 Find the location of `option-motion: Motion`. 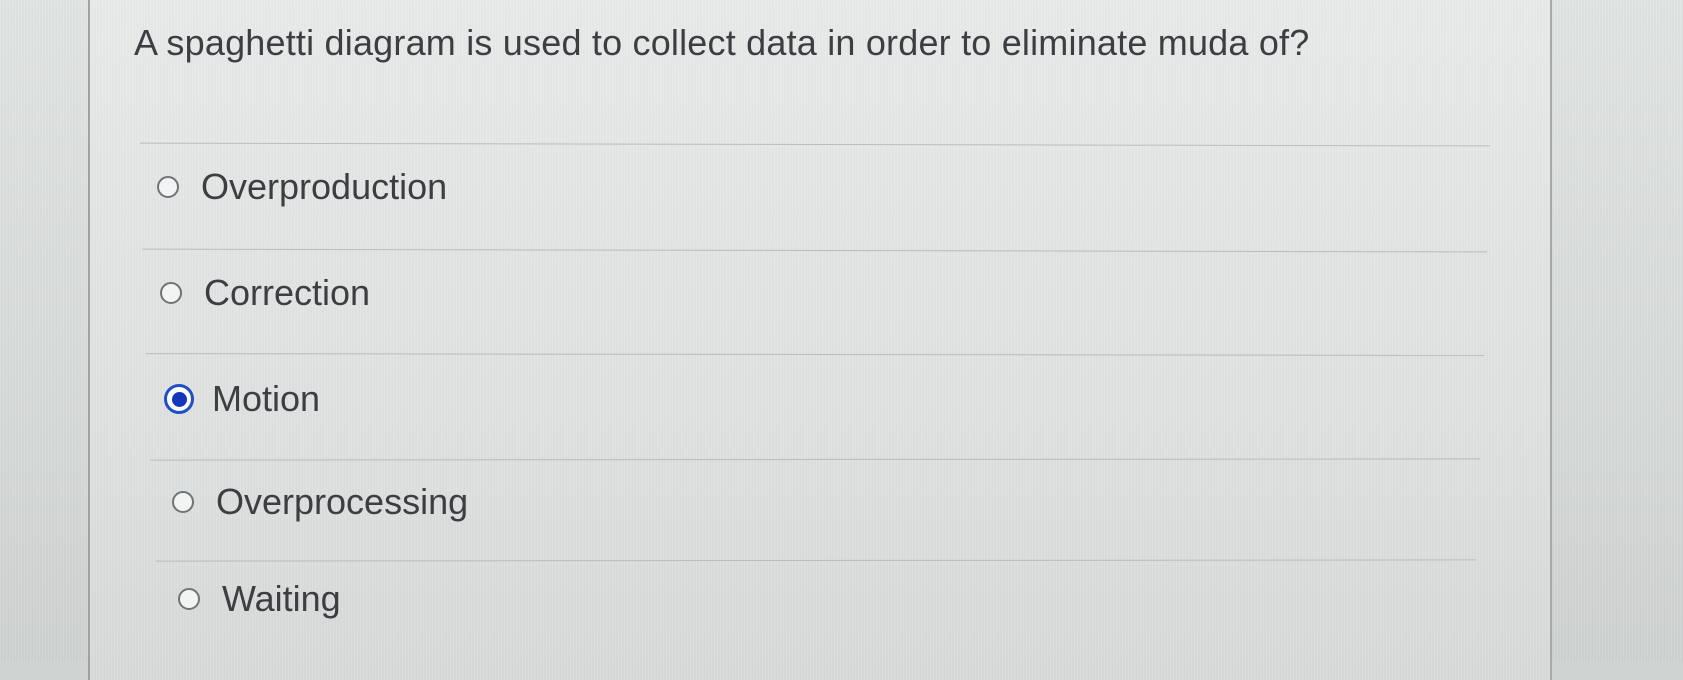

option-motion: Motion is located at coordinates (242, 399).